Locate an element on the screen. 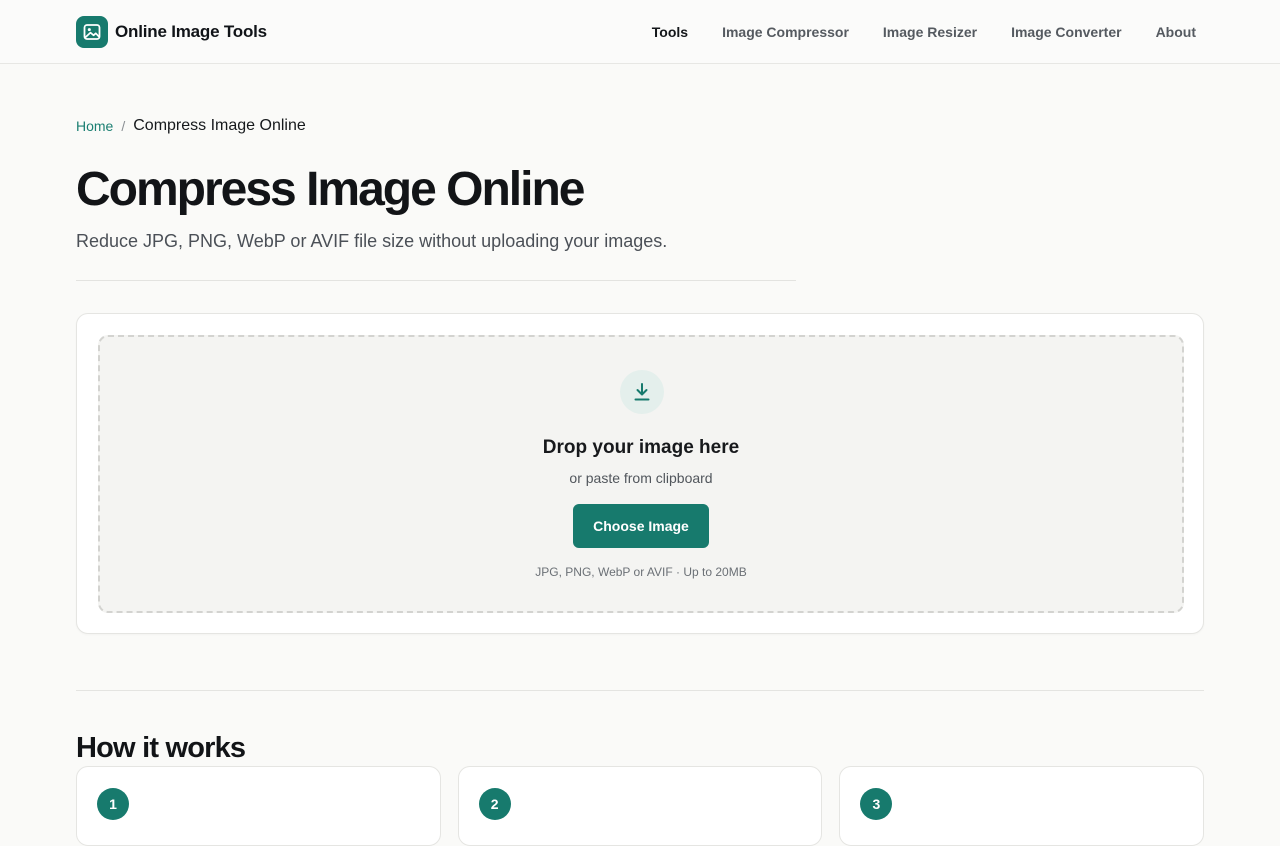 This screenshot has height=846, width=1280. nav-item-image-compressor: Image Compressor is located at coordinates (785, 32).